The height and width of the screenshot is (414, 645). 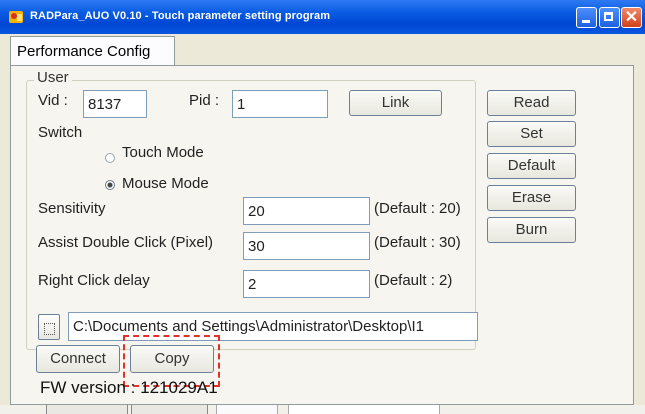 I want to click on maximize-icon, so click(x=608, y=16).